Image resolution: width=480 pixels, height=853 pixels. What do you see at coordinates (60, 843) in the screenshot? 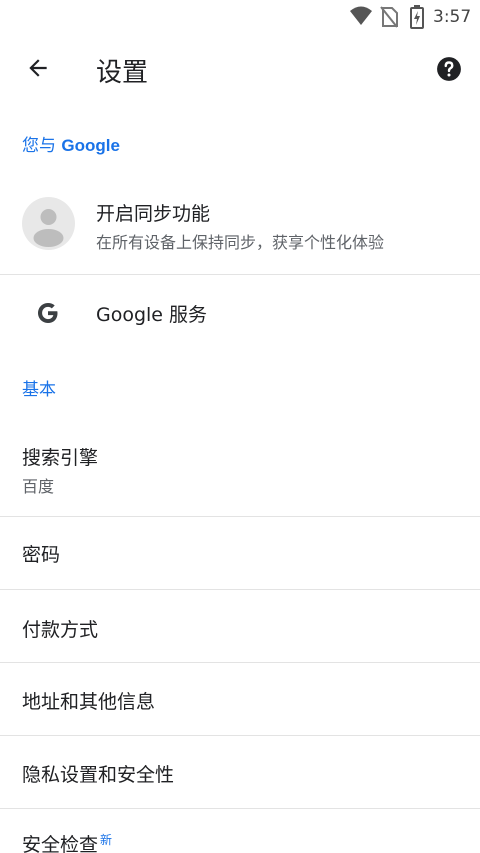
I see `safety-check-label: 安全检查` at bounding box center [60, 843].